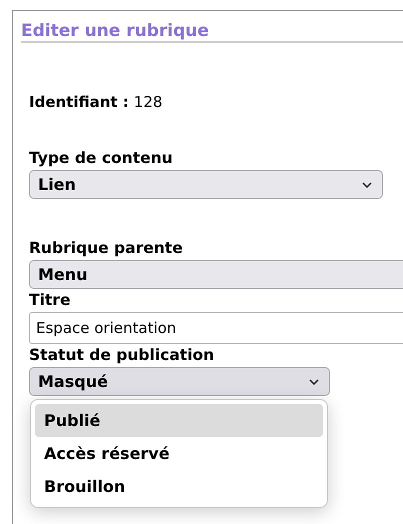  I want to click on dropdown-option: Accès réservé, so click(179, 453).